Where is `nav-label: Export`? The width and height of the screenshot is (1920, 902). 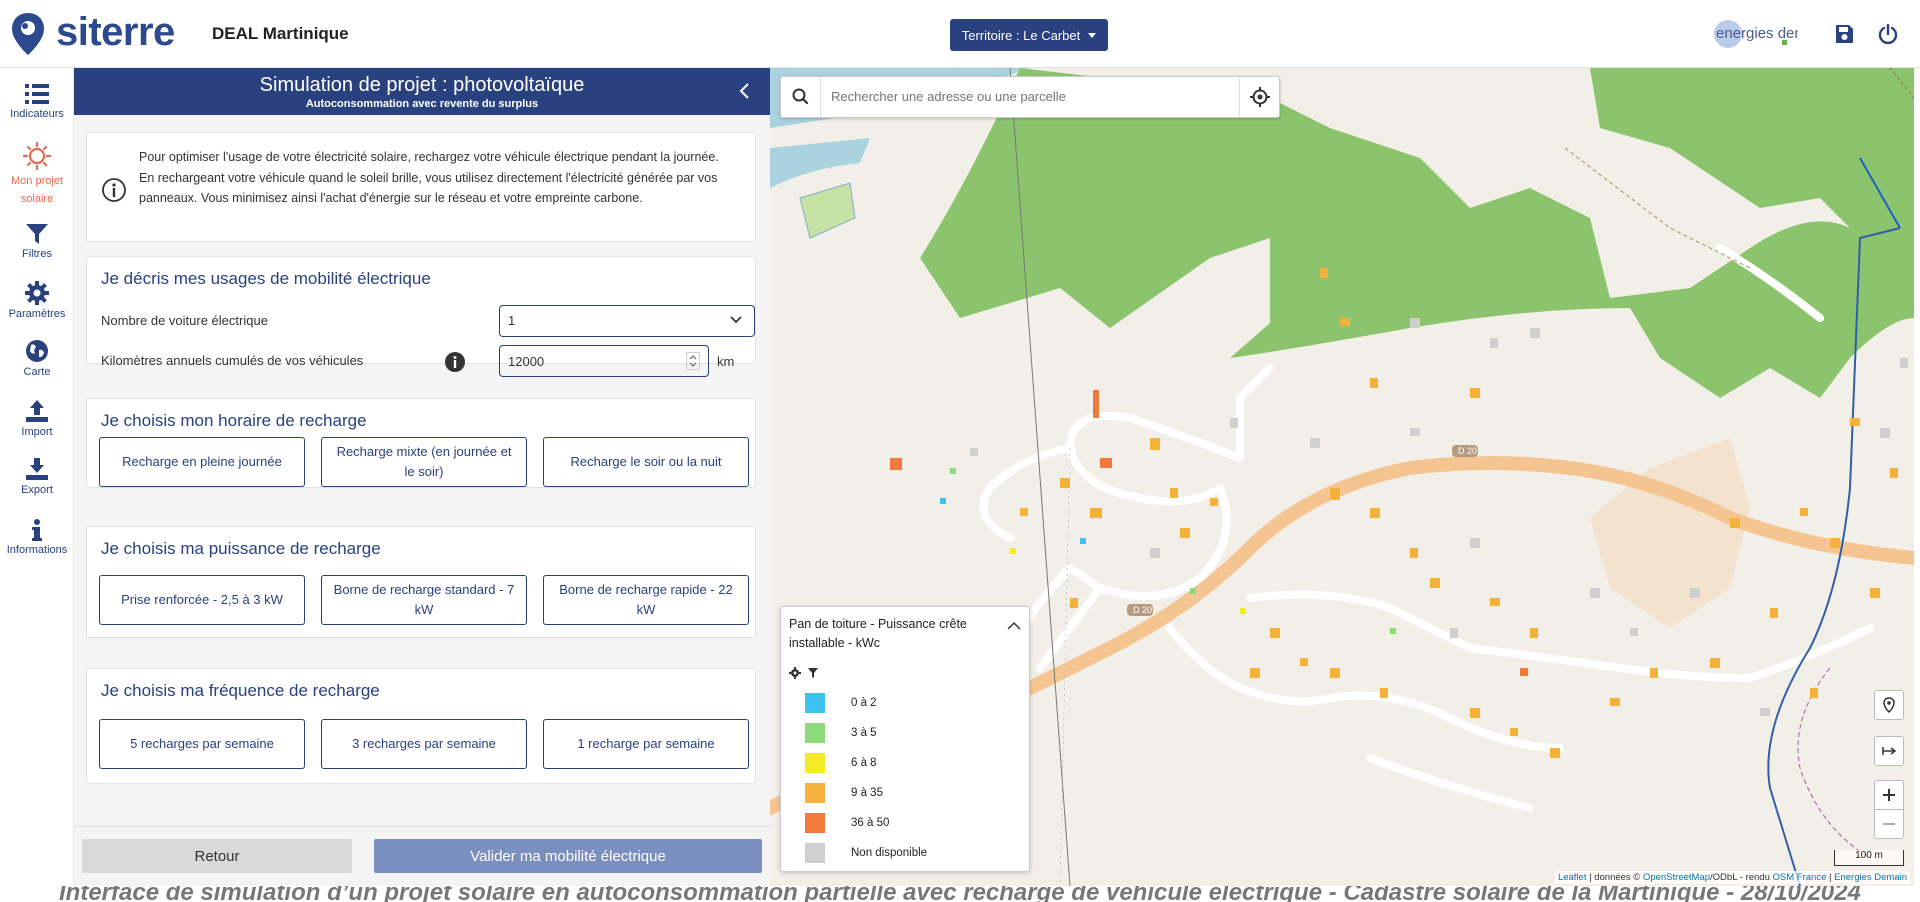 nav-label: Export is located at coordinates (37, 490).